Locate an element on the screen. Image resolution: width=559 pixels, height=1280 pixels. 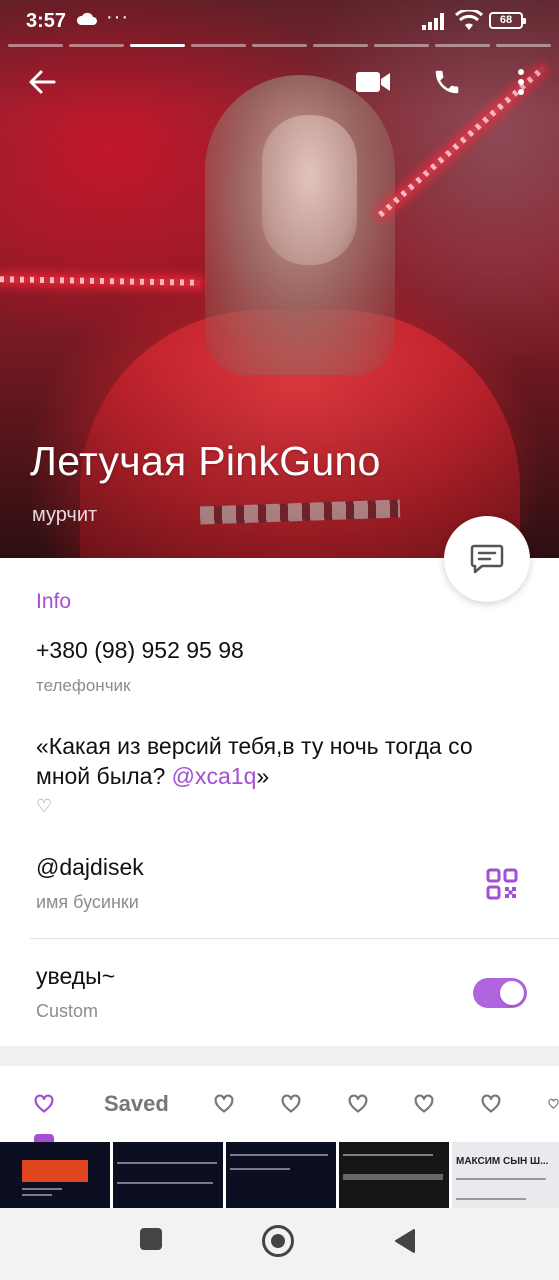
triangle-back-icon is located at coordinates (405, 1241).